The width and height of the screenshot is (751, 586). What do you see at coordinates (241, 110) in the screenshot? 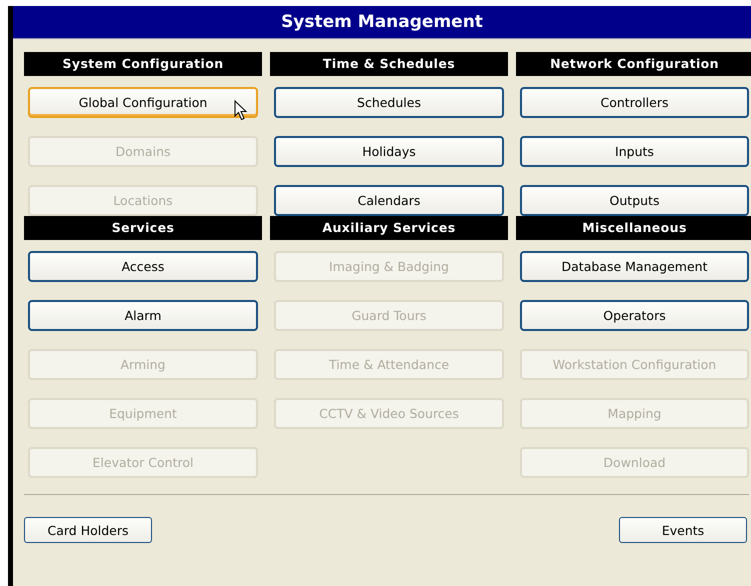
I see `cursor-icon` at bounding box center [241, 110].